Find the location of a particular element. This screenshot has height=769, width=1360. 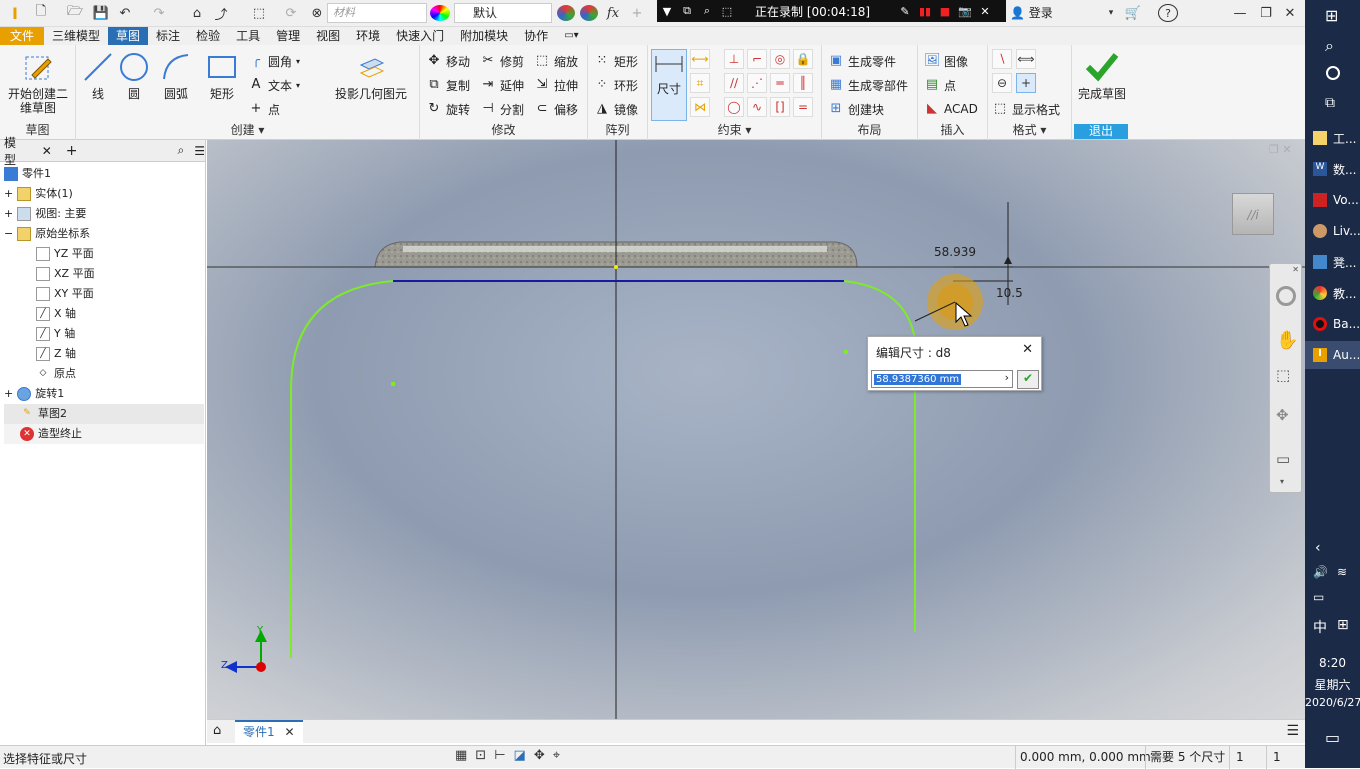

sketch-left-profile is located at coordinates (342, 469).